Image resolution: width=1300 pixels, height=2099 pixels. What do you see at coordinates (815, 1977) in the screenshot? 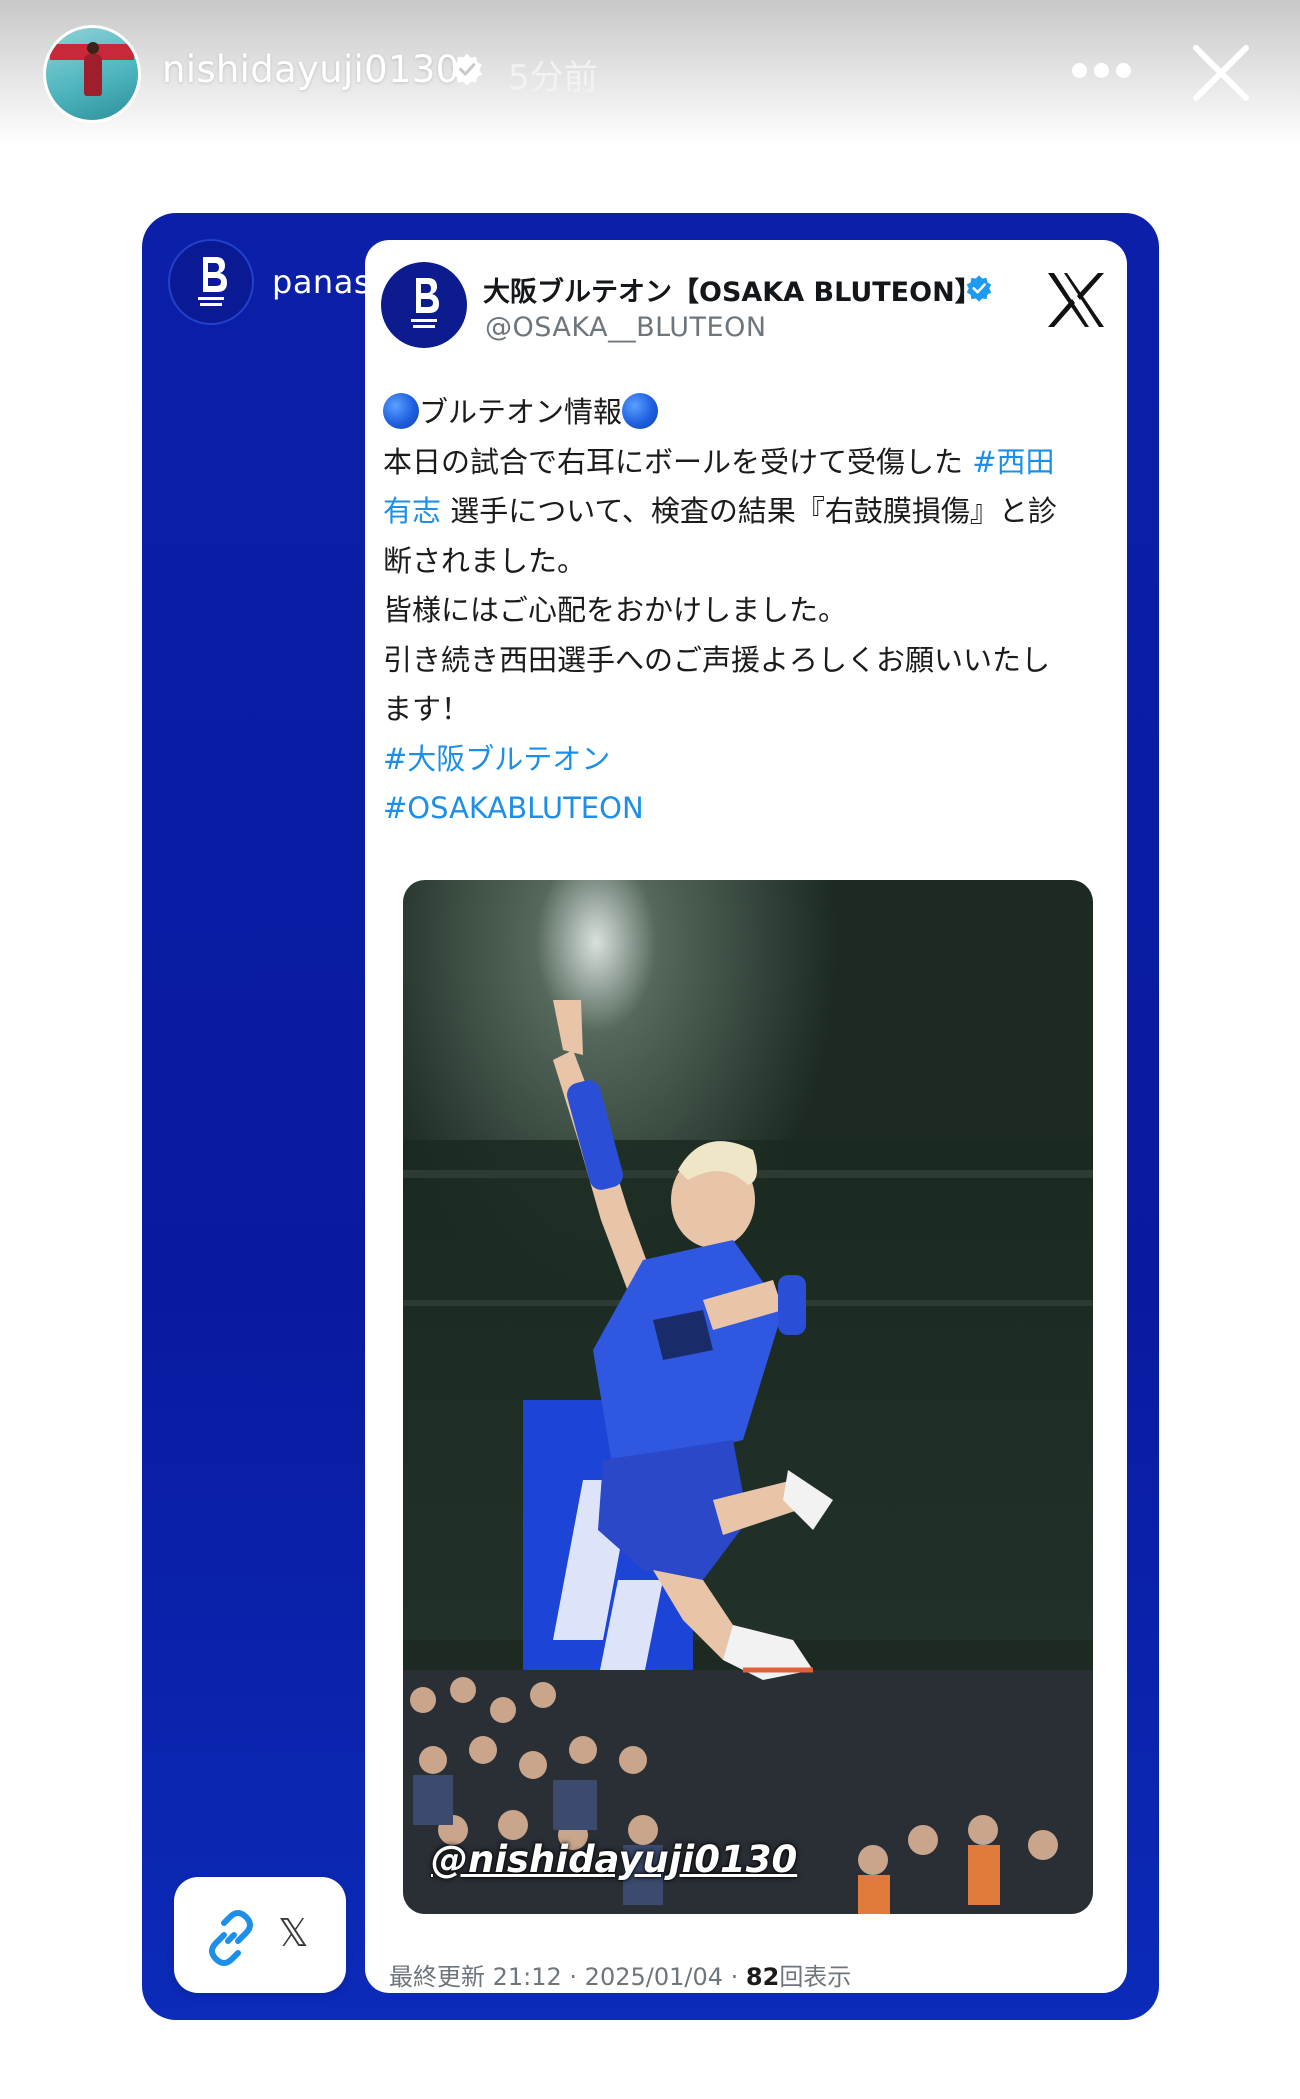
I see `tweet-views-label: 回表示` at bounding box center [815, 1977].